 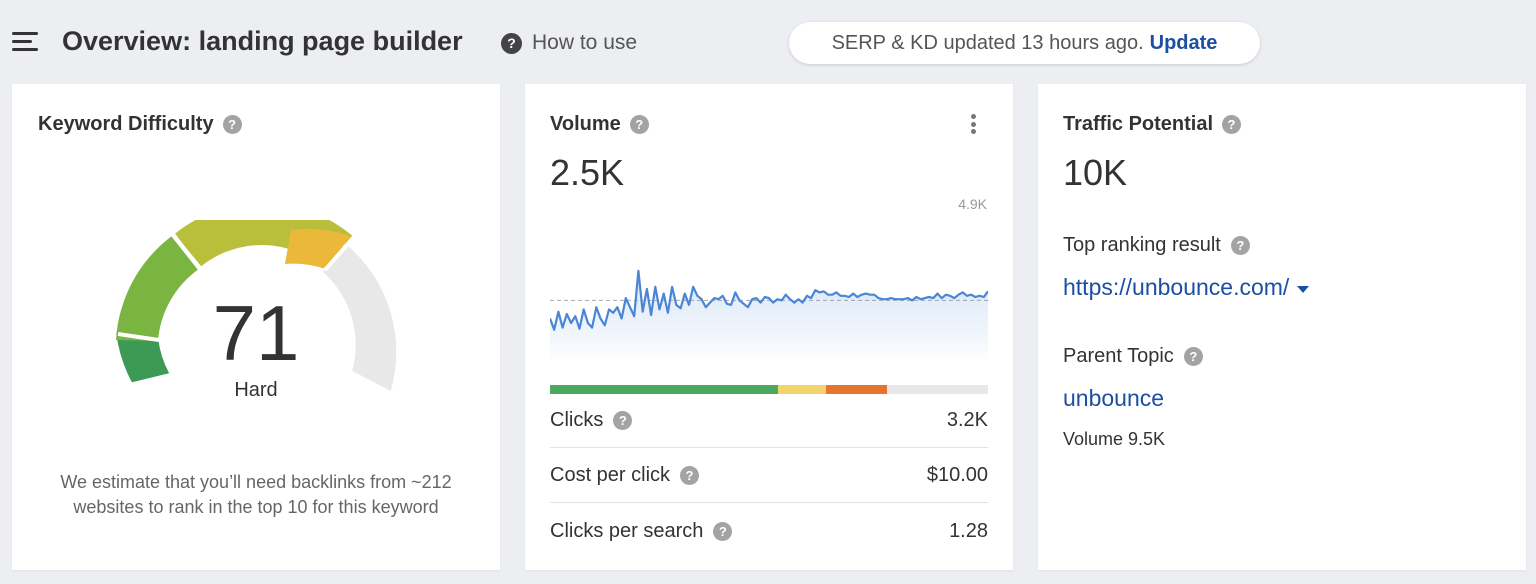 I want to click on top-ranking-label: Top ranking result ?, so click(x=1156, y=245).